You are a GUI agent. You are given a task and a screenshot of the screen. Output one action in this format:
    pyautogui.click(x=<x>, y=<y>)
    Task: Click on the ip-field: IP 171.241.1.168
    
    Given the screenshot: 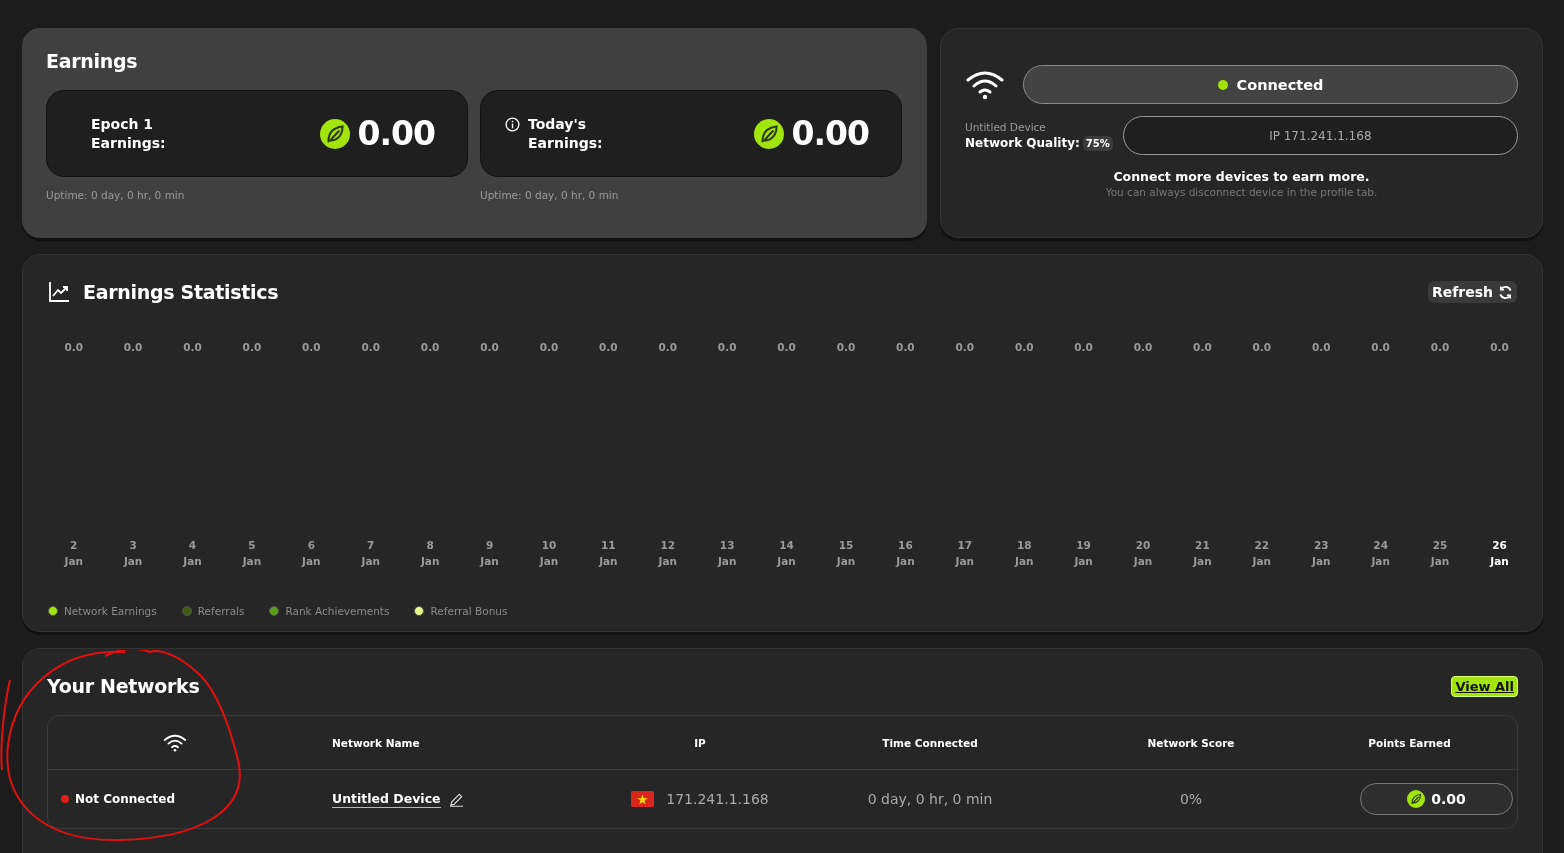 What is the action you would take?
    pyautogui.click(x=1320, y=135)
    